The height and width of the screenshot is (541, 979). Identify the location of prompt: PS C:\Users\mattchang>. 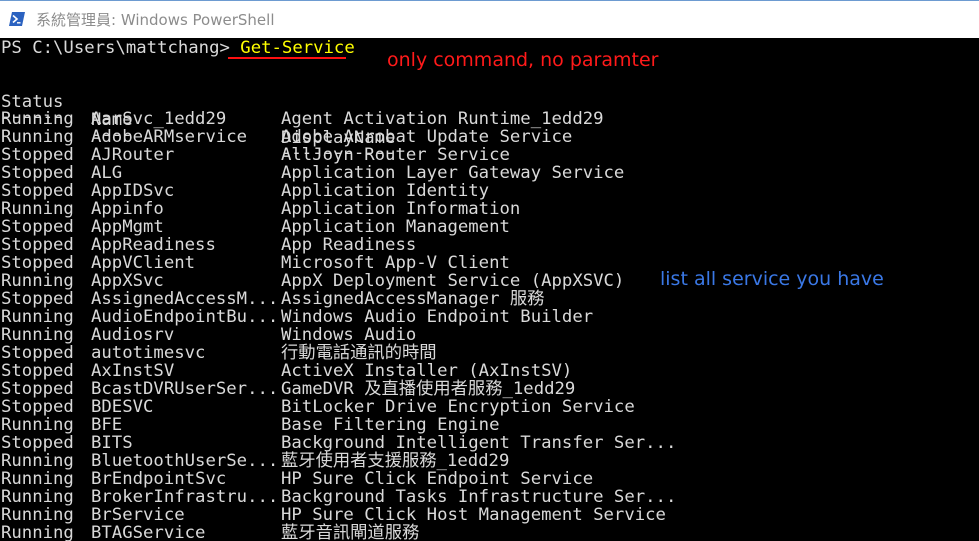
(121, 48).